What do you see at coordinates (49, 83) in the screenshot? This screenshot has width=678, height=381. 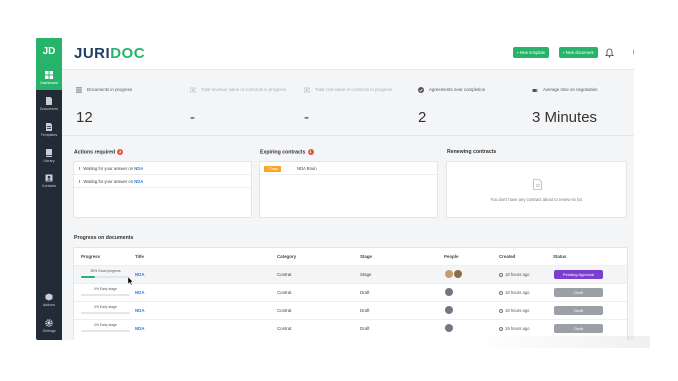 I see `sidebar-item-label: Dashboard` at bounding box center [49, 83].